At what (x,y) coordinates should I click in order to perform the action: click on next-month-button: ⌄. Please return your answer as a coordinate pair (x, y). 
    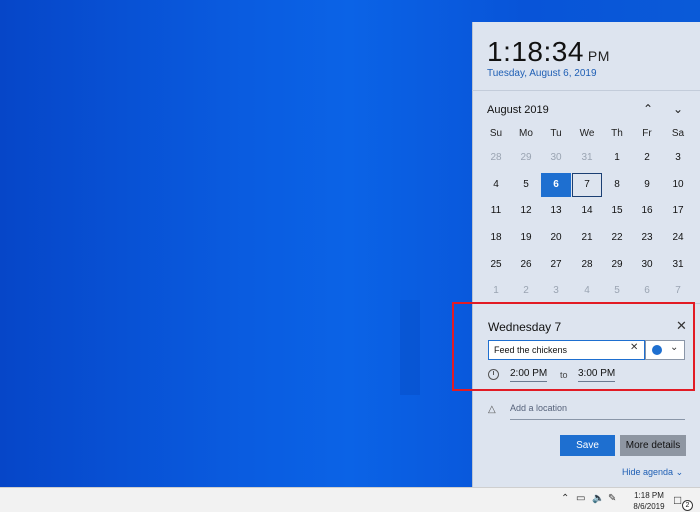
    Looking at the image, I should click on (678, 109).